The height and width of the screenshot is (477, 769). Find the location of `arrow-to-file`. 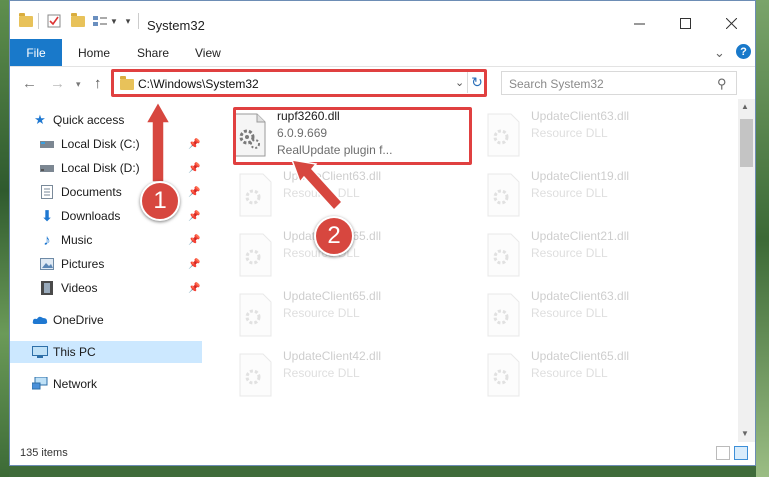

arrow-to-file is located at coordinates (317, 185).